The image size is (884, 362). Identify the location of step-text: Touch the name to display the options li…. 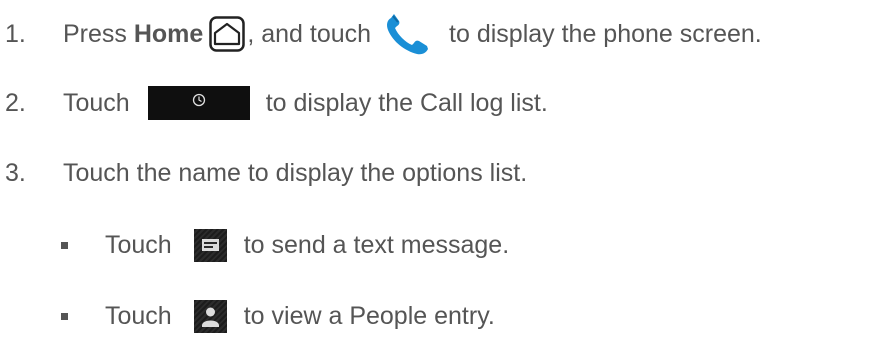
(295, 172).